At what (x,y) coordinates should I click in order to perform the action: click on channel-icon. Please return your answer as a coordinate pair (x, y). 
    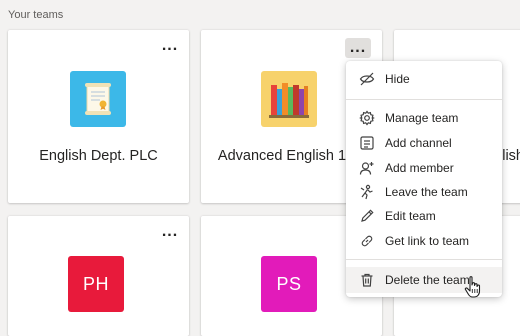
    Looking at the image, I should click on (367, 143).